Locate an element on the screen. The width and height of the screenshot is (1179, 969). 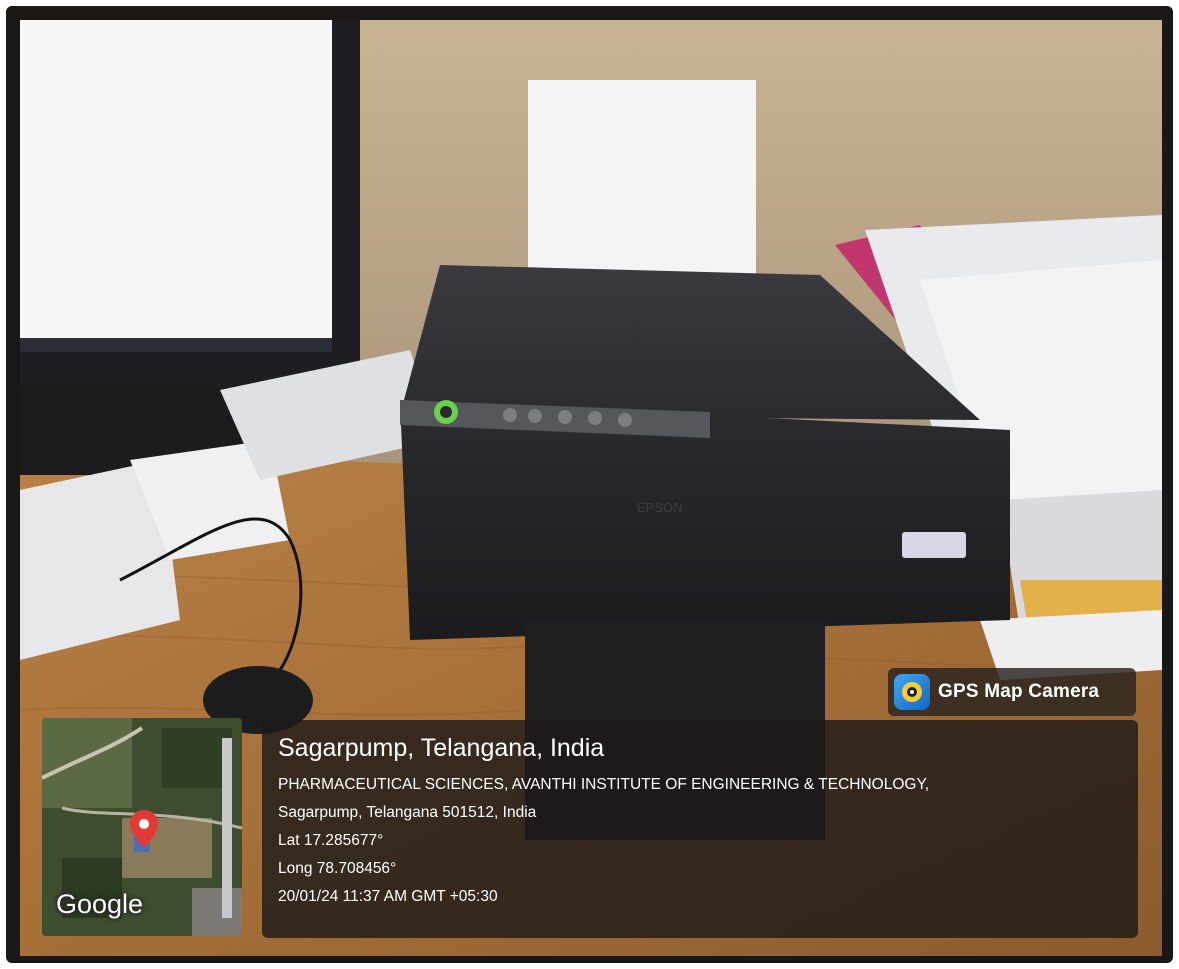
longitude: Long 78.708456° is located at coordinates (337, 868).